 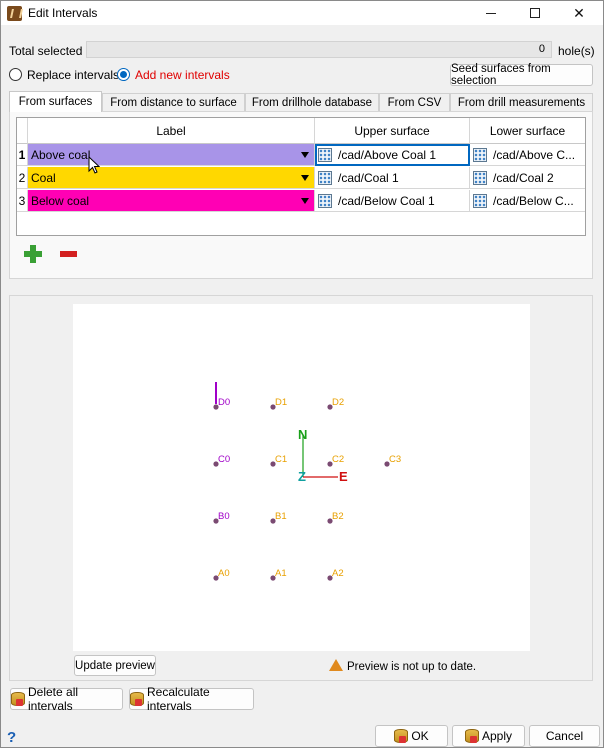 I want to click on axis-e-label: E, so click(x=343, y=476).